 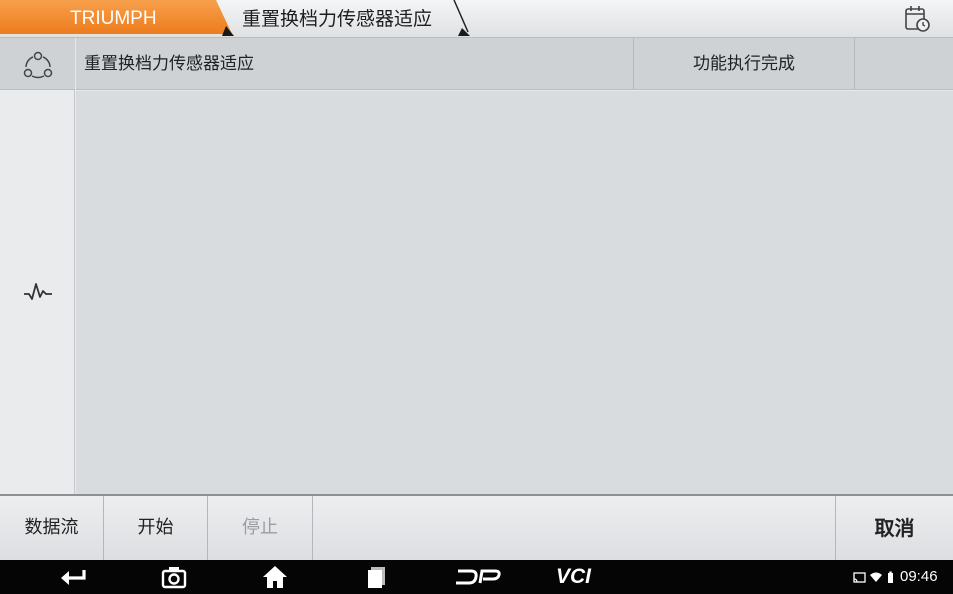 I want to click on breadcrumb-divider, so click(x=461, y=18).